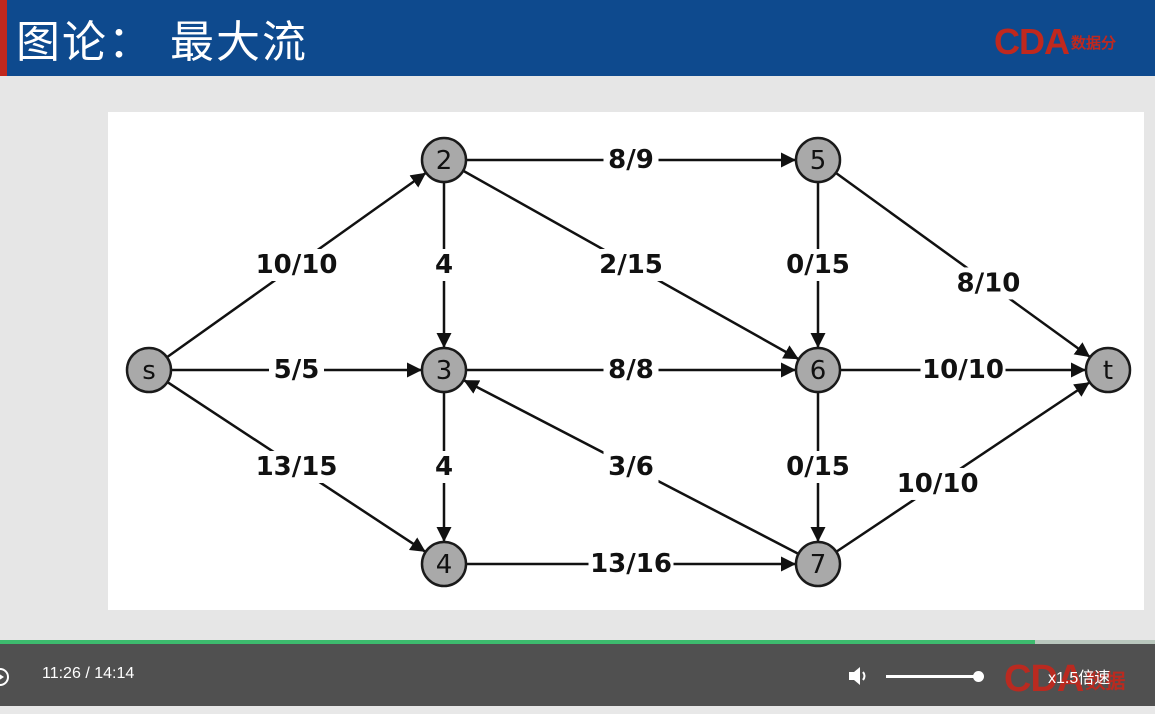 The height and width of the screenshot is (714, 1155). Describe the element at coordinates (932, 676) in the screenshot. I see `volume-fill` at that location.